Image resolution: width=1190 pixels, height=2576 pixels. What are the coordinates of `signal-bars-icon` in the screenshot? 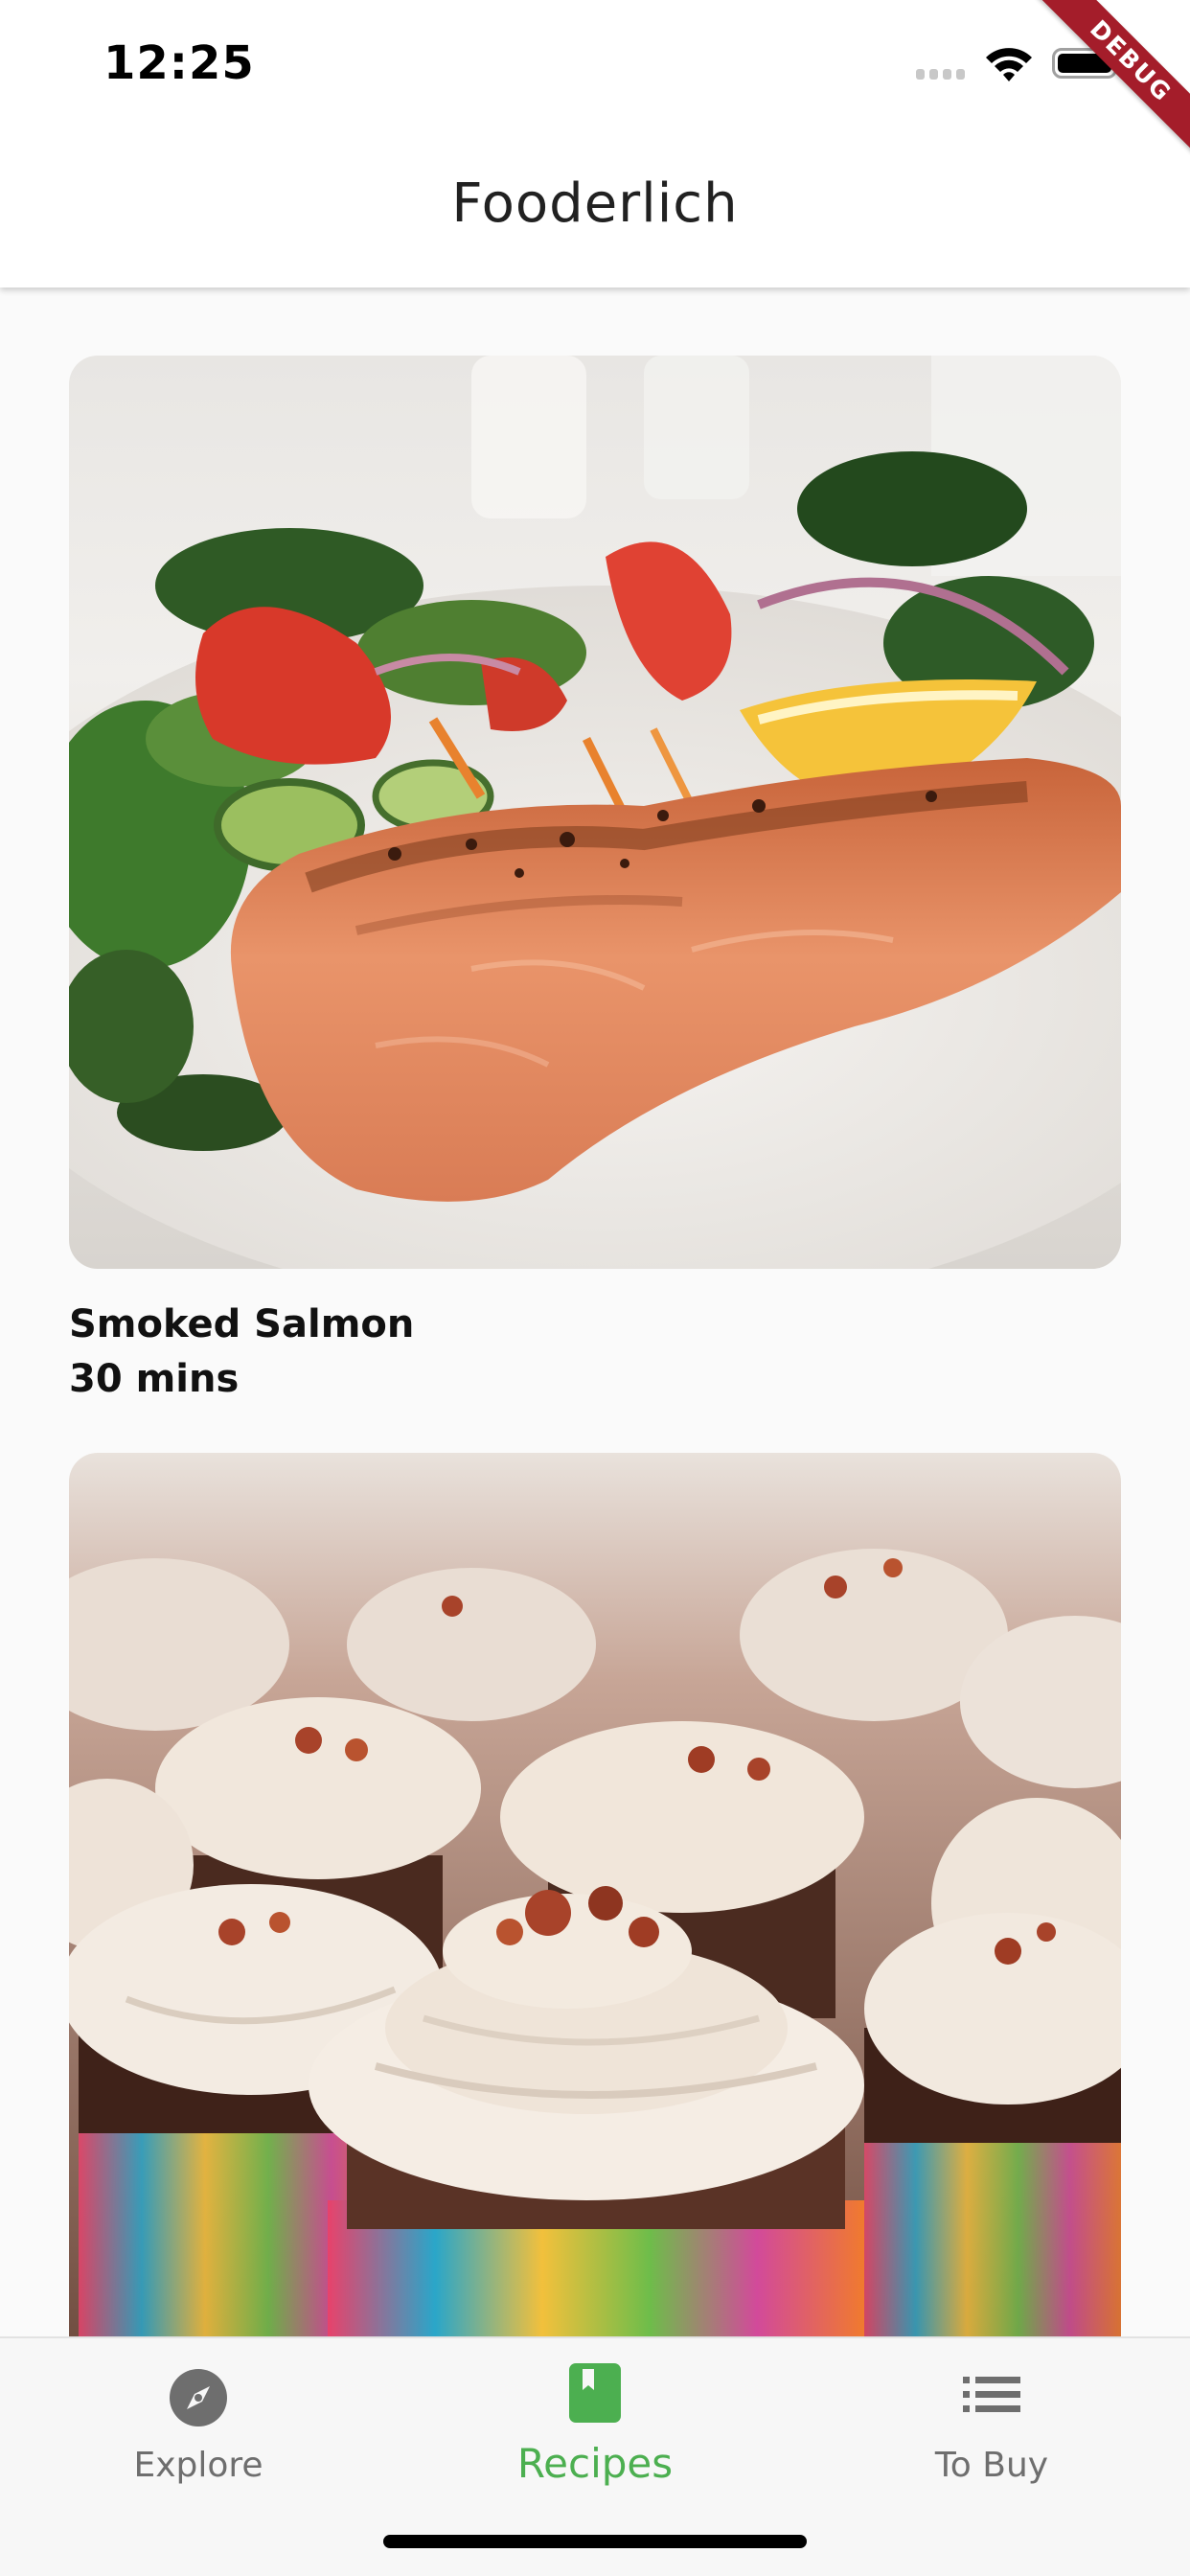 It's located at (941, 74).